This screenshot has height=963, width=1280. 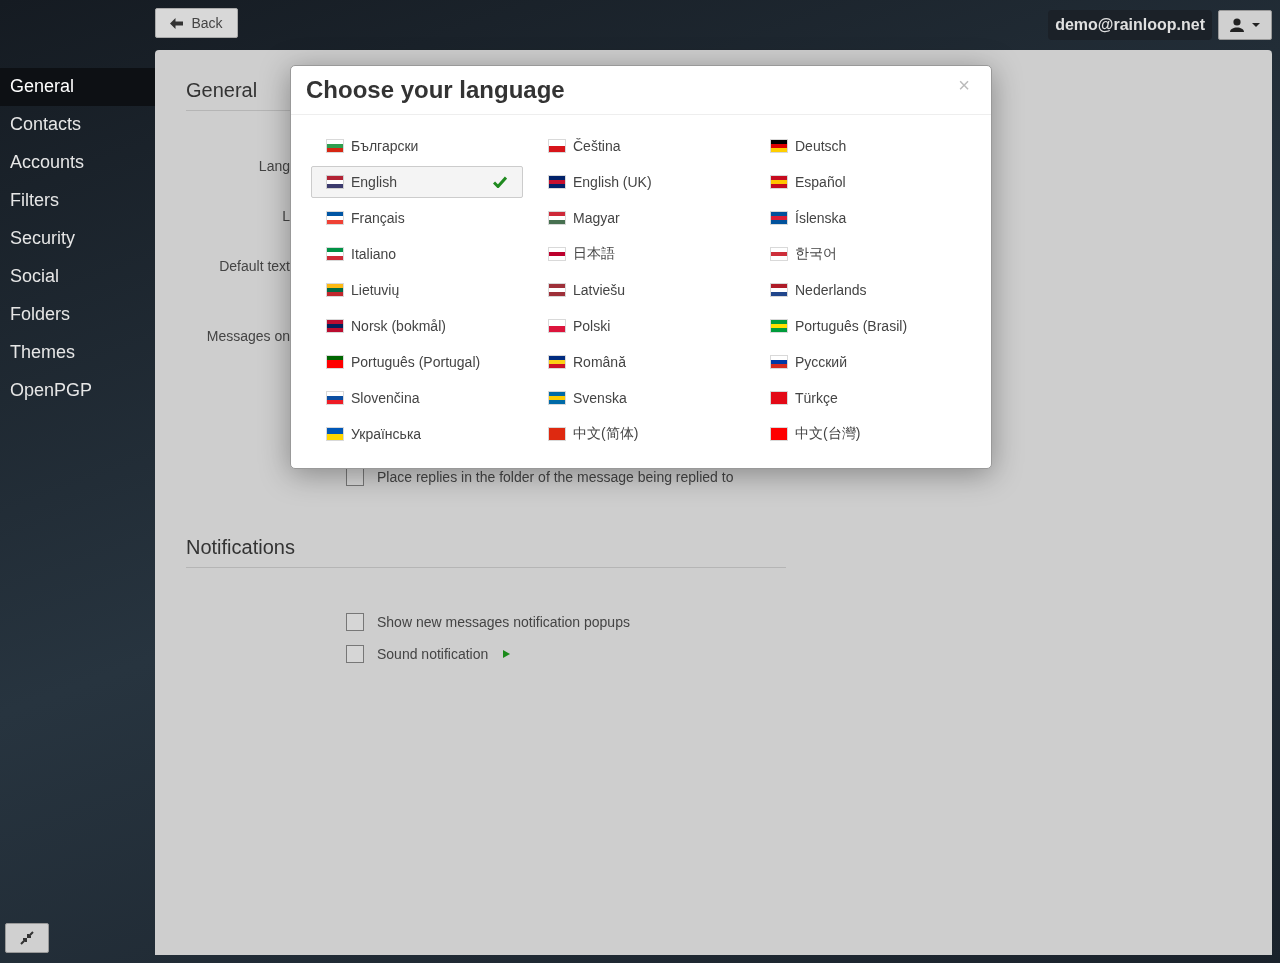 I want to click on language-option: Português (Brasil), so click(x=861, y=326).